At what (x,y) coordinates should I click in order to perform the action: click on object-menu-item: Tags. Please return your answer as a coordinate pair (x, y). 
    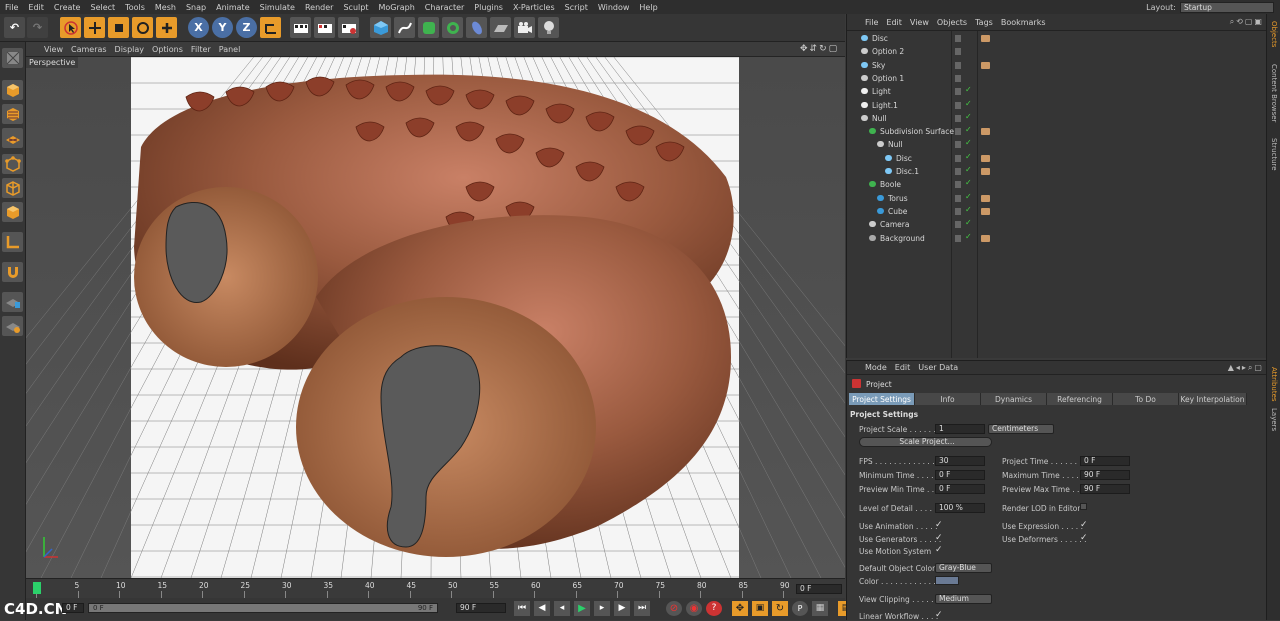
    Looking at the image, I should click on (984, 22).